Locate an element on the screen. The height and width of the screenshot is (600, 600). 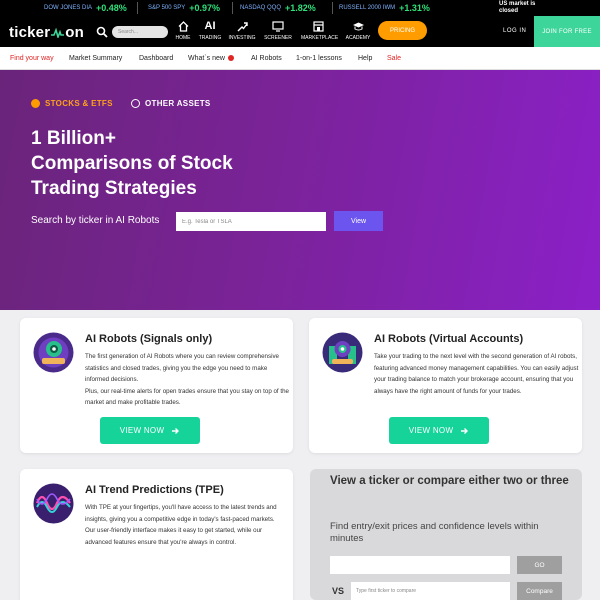
search-icon is located at coordinates (102, 32).